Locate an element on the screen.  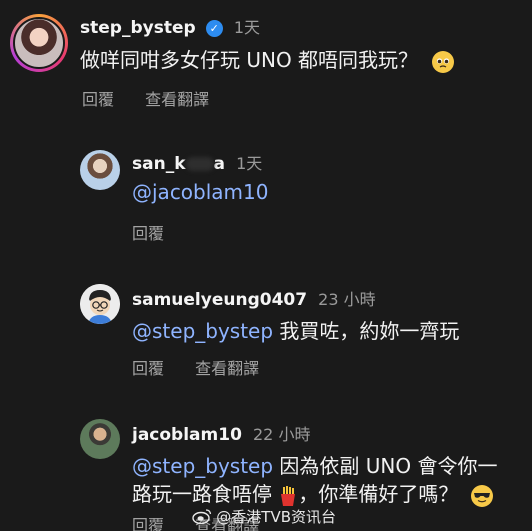
comment-text: 做咩同咁多女仔玩 UNO 都唔同我玩？ is located at coordinates (267, 58).